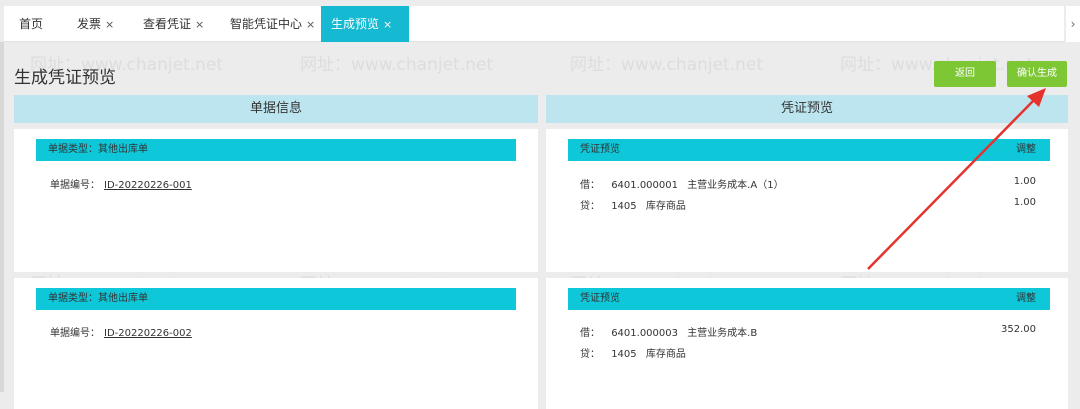  What do you see at coordinates (2, 217) in the screenshot?
I see `left-edge` at bounding box center [2, 217].